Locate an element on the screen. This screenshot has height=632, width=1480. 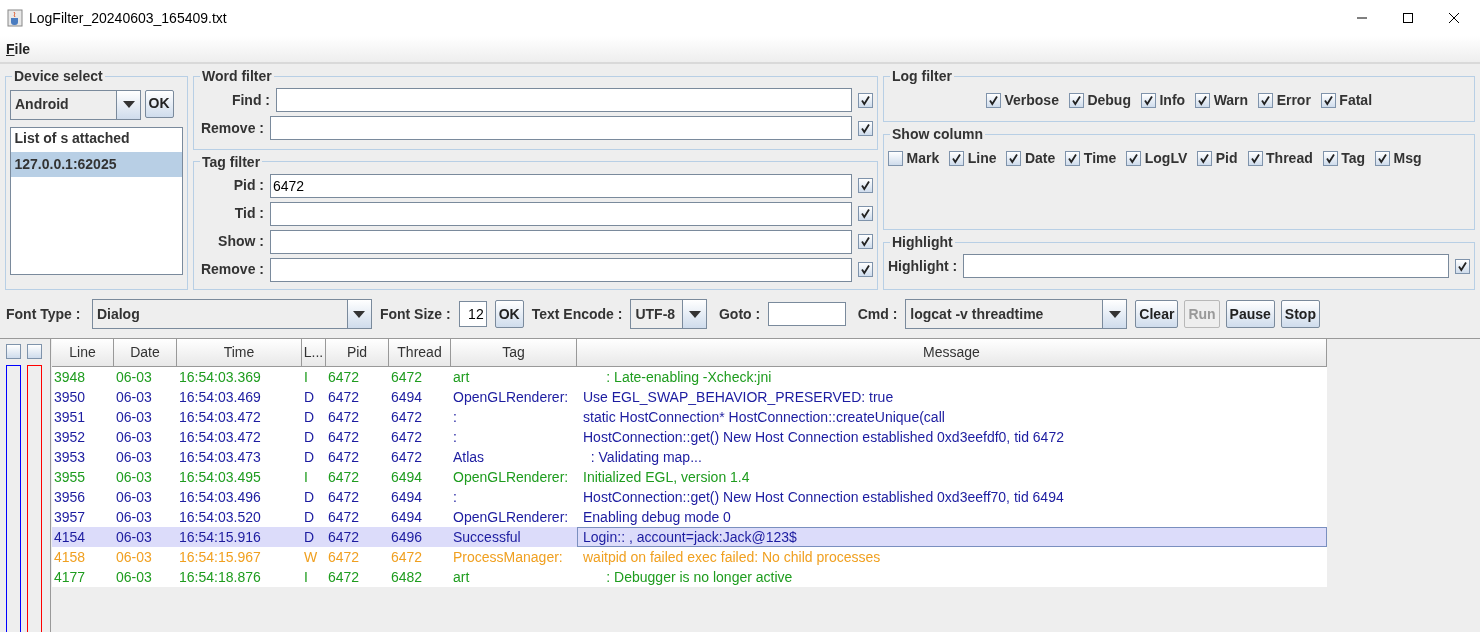
field-label: Highlight : is located at coordinates (923, 266).